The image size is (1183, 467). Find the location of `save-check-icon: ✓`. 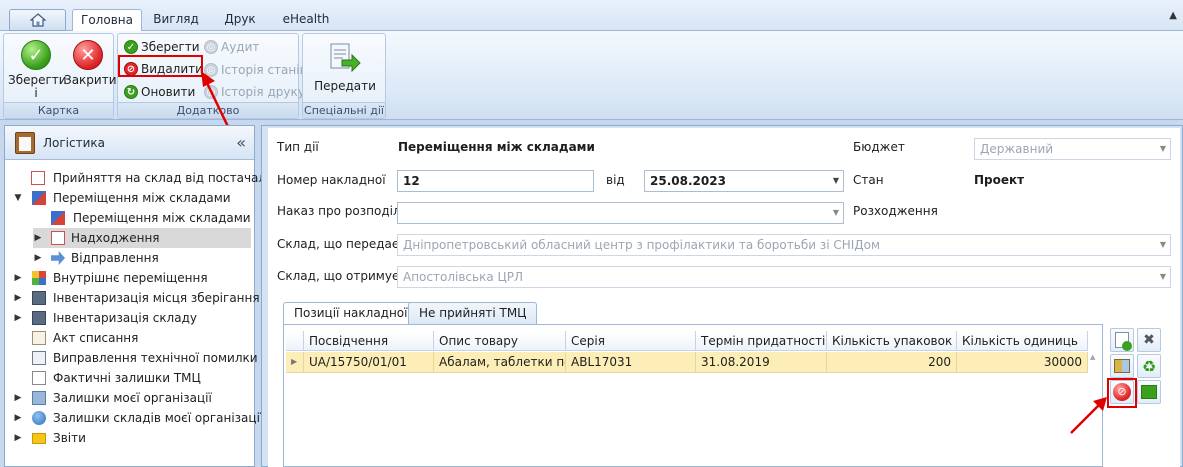

save-check-icon: ✓ is located at coordinates (131, 47).